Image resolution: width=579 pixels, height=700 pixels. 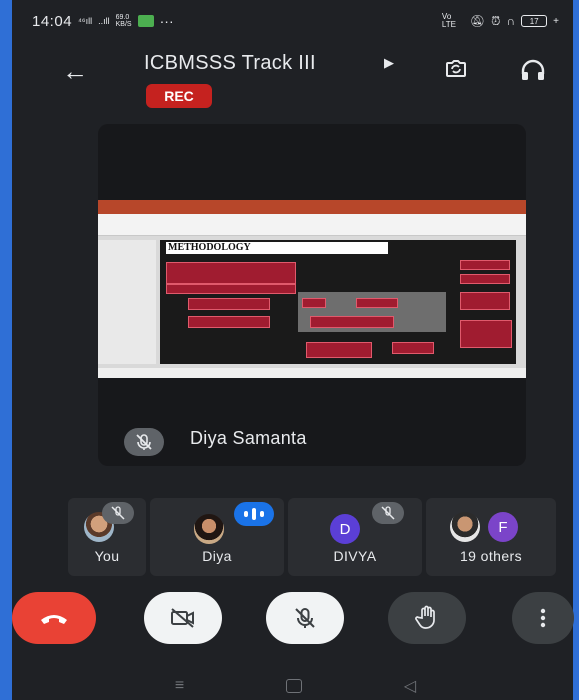 I want to click on status-right: Vo LTE 🔕︎ ⏰︎ ∩ 17 +, so click(x=500, y=21).